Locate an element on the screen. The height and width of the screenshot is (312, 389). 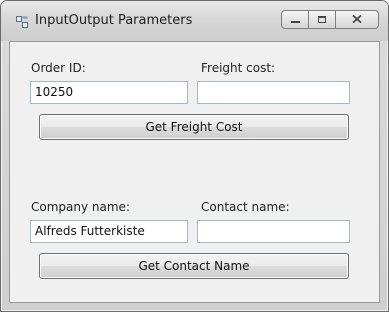
title-bar: InputOutput Parameters is located at coordinates (194, 21).